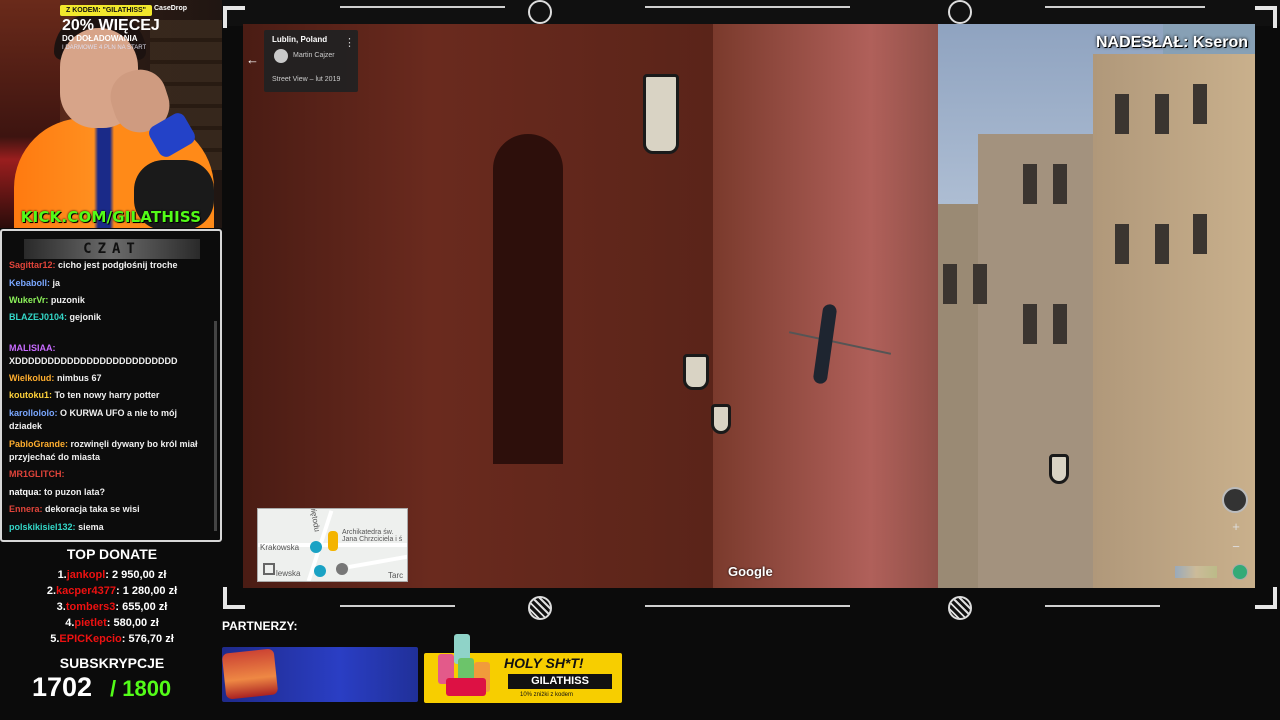 This screenshot has height=720, width=1280. I want to click on map-street-label: Tarc, so click(396, 575).